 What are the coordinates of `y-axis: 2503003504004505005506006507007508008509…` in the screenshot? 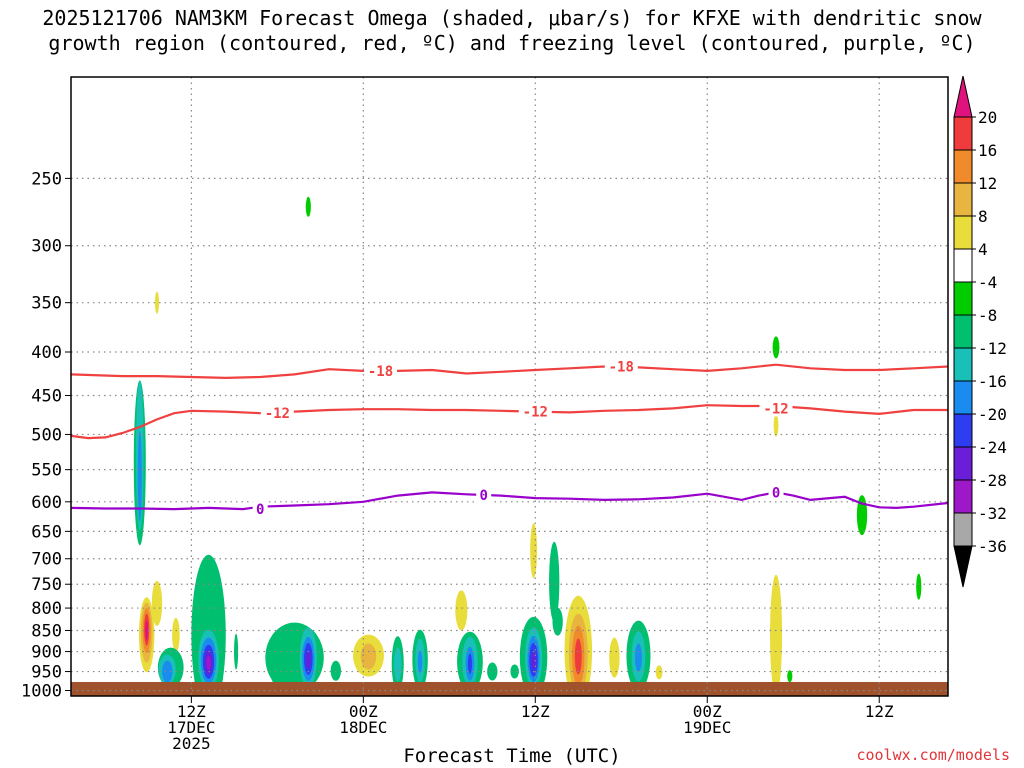 It's located at (46, 435).